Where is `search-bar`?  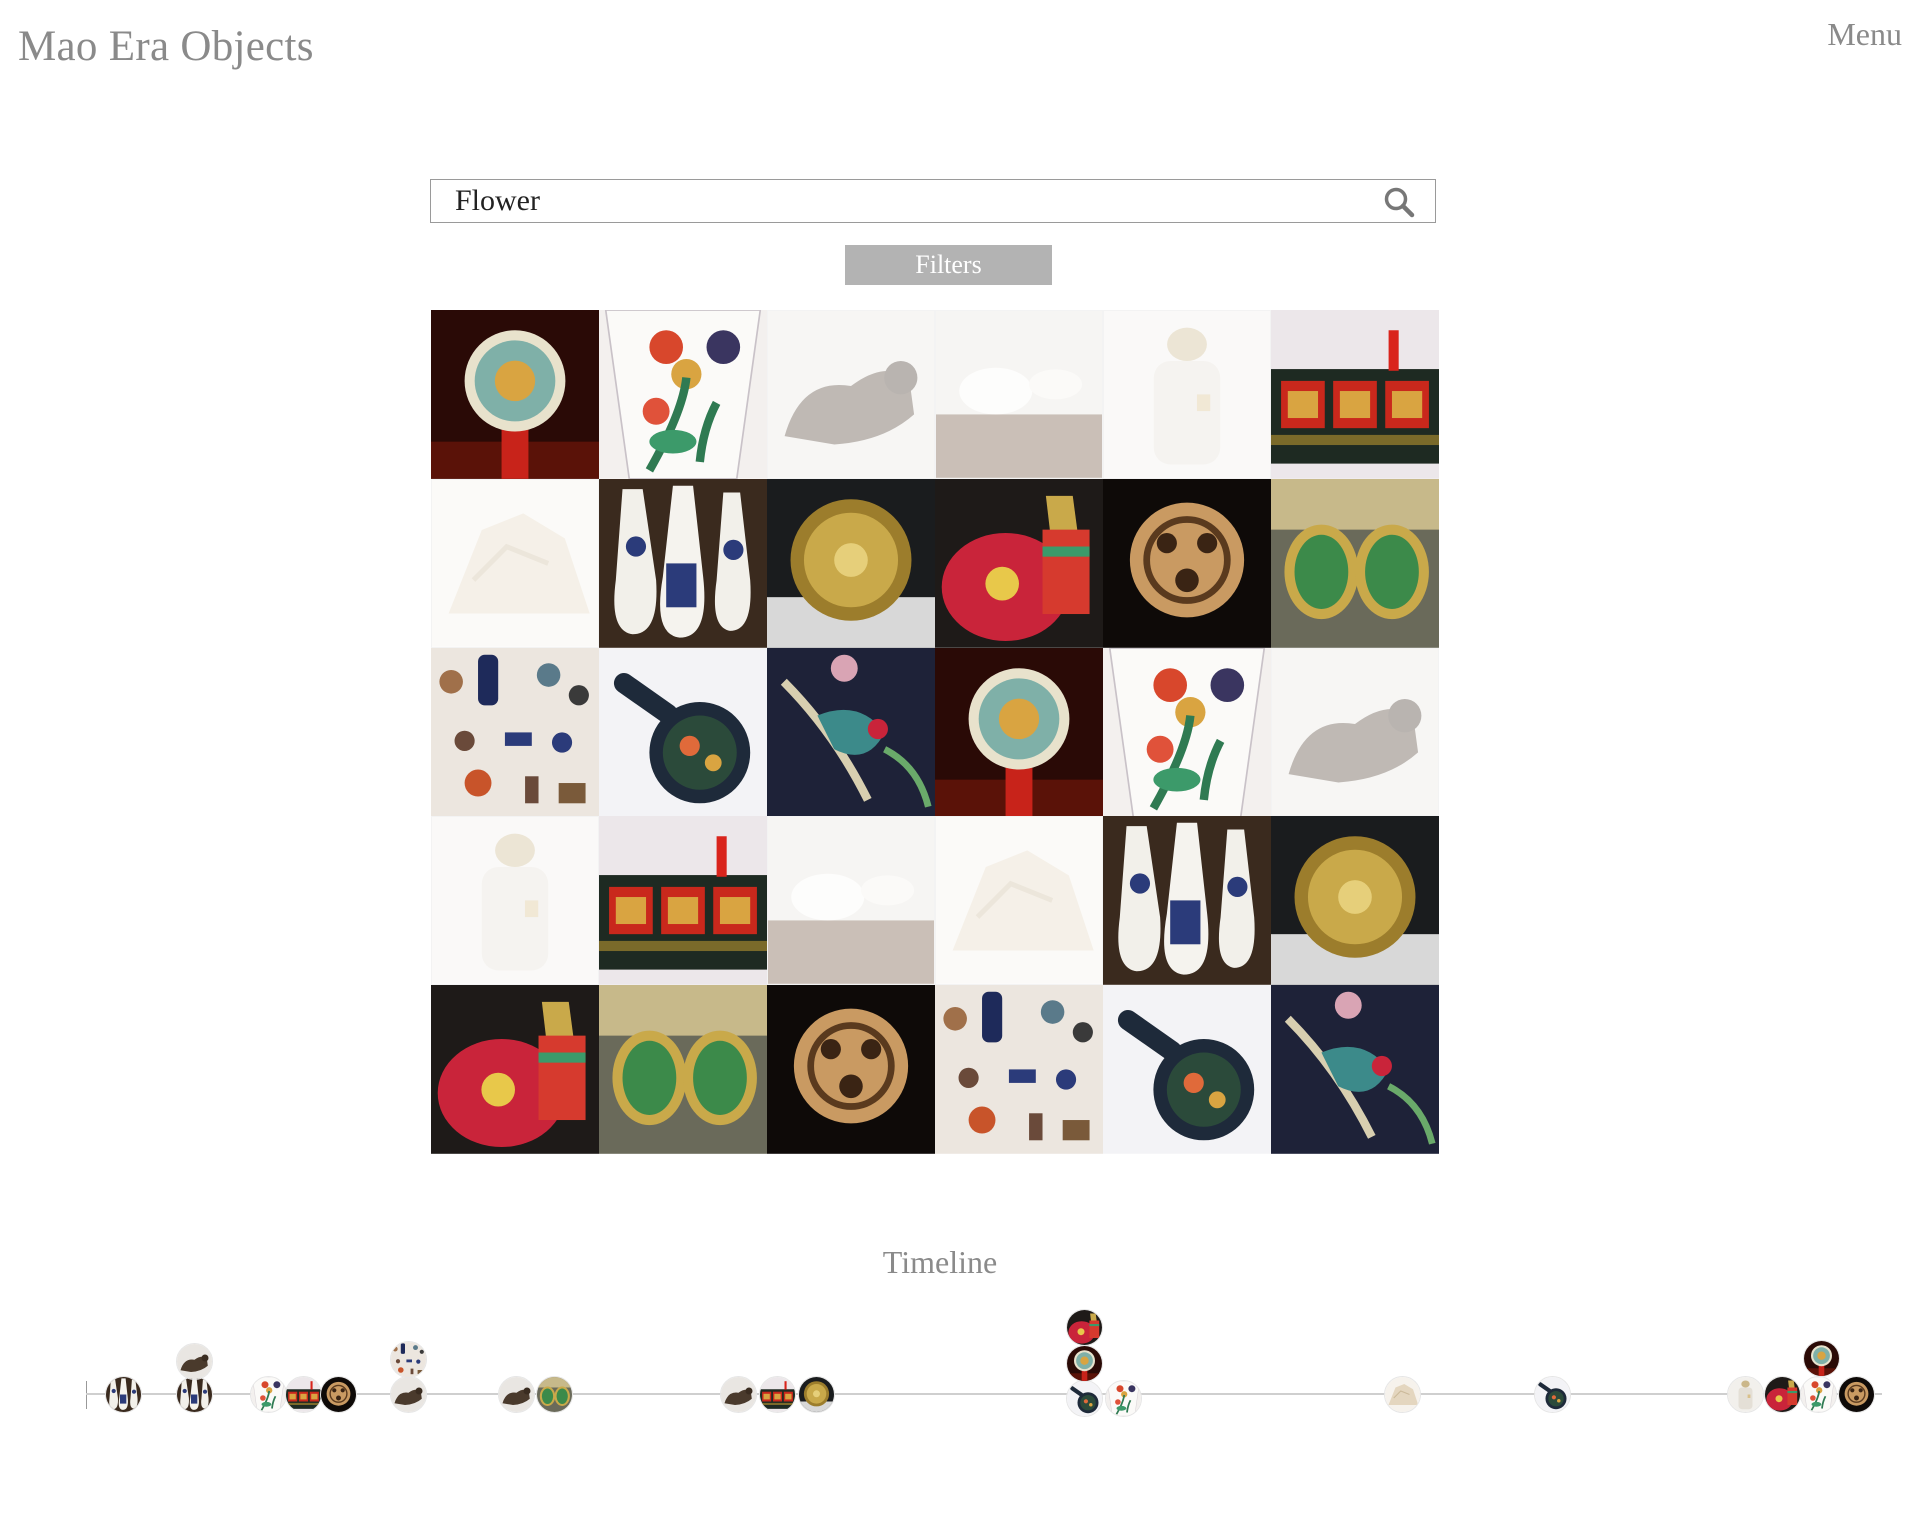 search-bar is located at coordinates (933, 201).